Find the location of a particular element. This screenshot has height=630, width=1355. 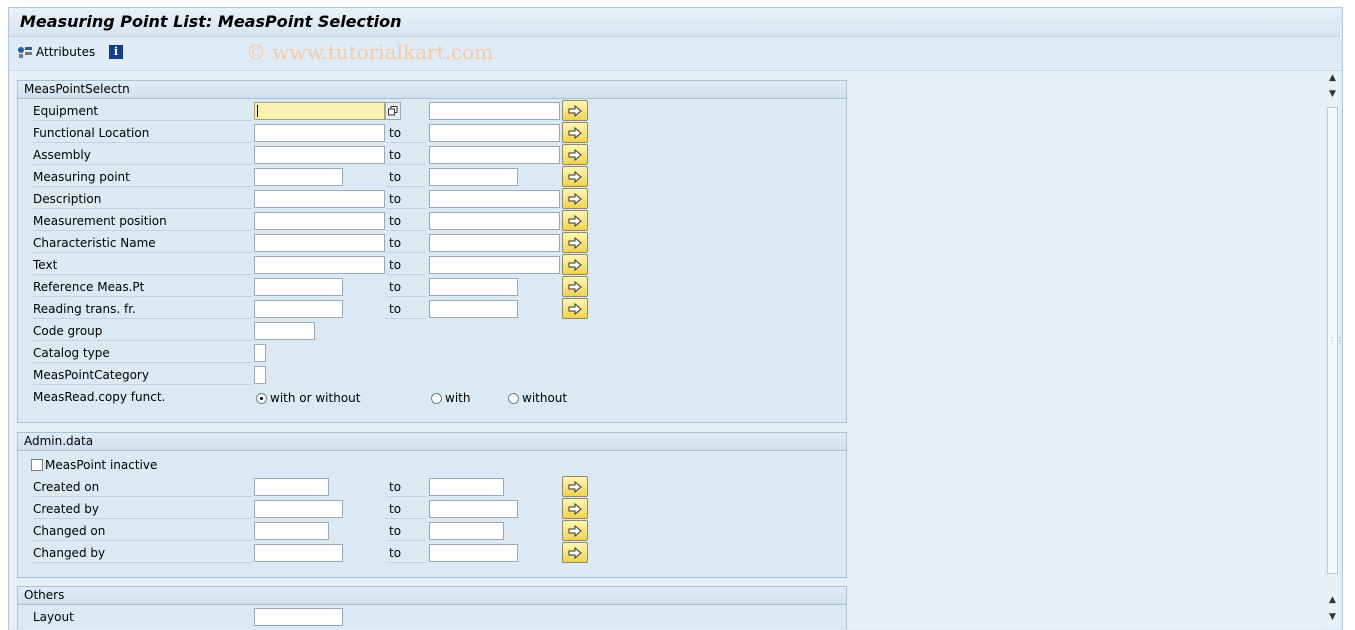

assembly-from-input is located at coordinates (319, 155).